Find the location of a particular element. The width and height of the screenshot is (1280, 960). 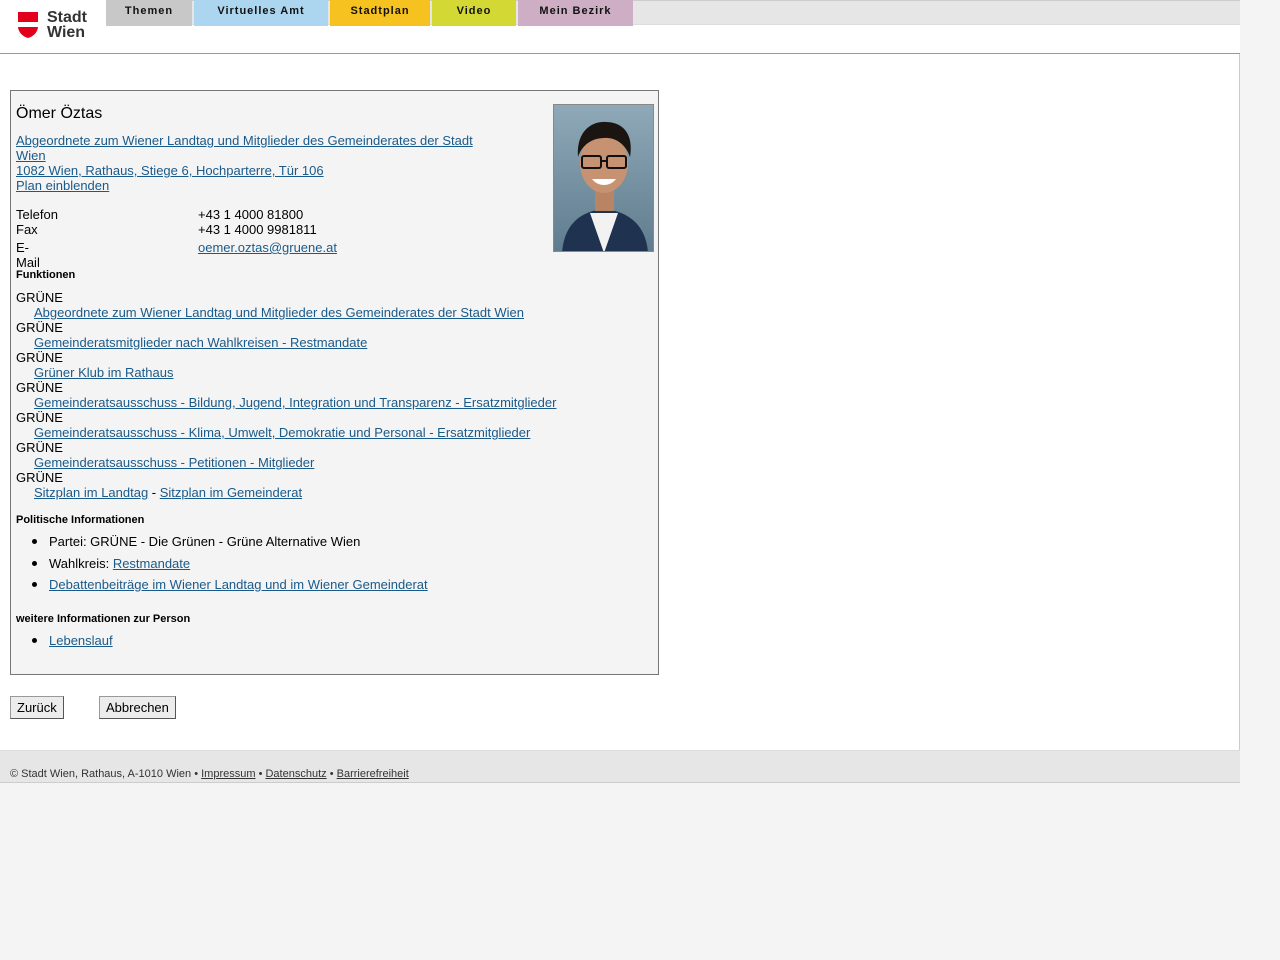

seating-plan-gemeinderat-link: Sitzplan im Gemeinderat is located at coordinates (231, 492).